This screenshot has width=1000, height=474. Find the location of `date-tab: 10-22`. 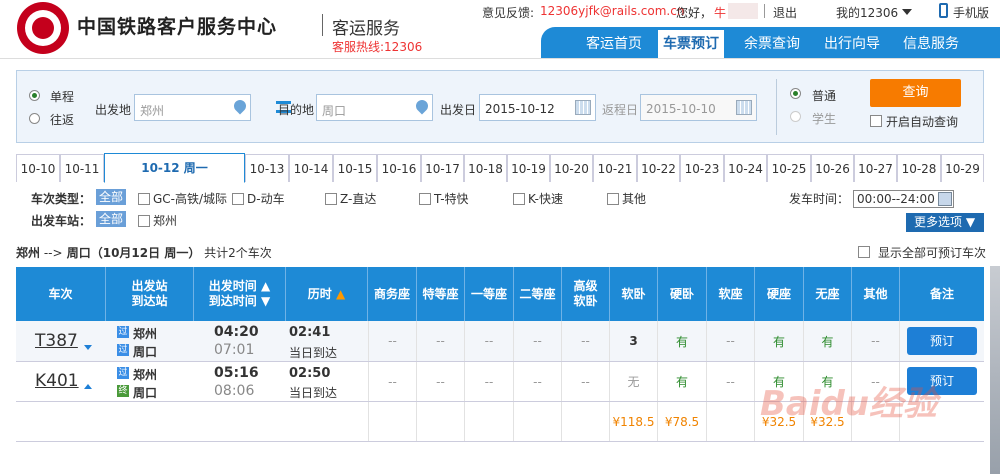

date-tab: 10-22 is located at coordinates (658, 168).